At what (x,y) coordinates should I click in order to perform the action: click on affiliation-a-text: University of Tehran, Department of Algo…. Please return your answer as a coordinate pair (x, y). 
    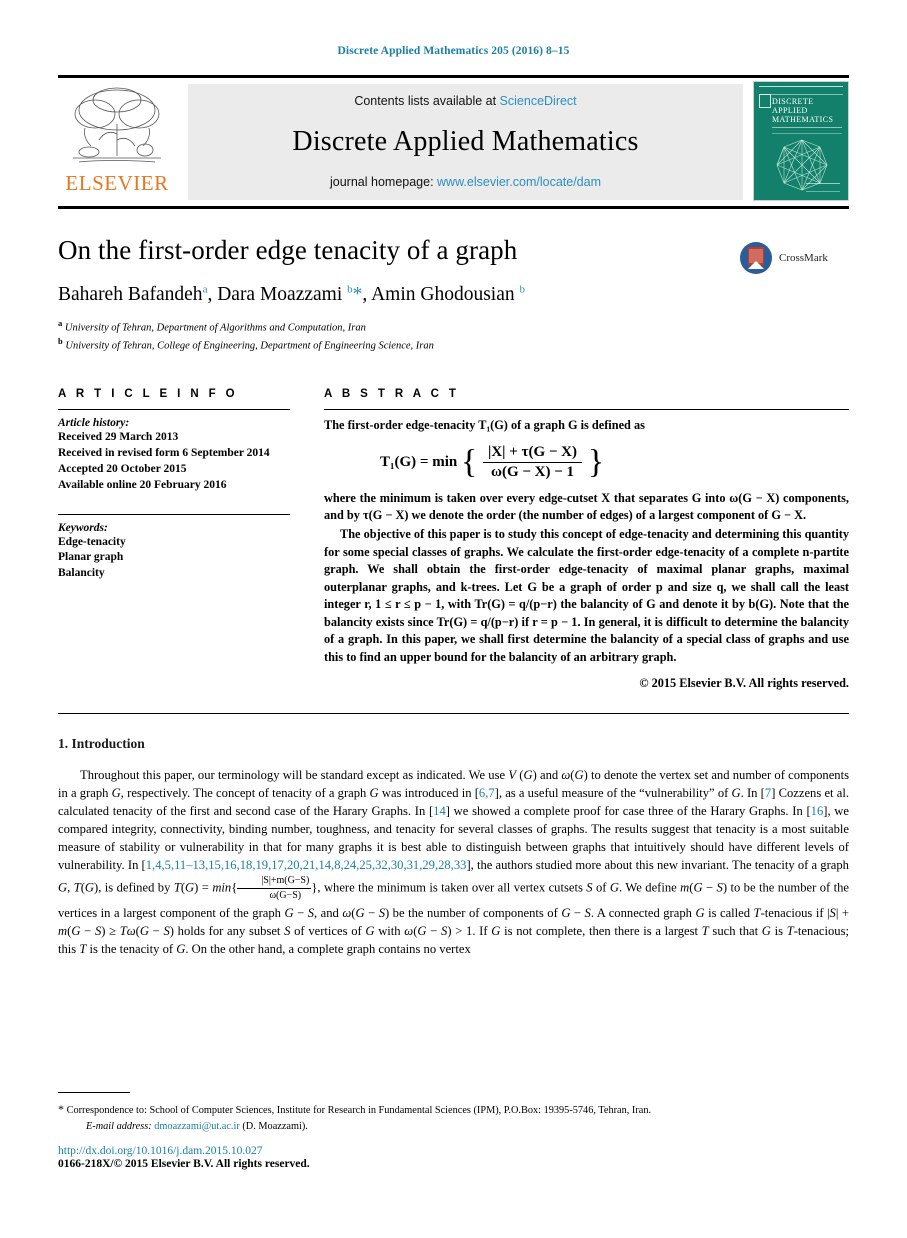
    Looking at the image, I should click on (215, 328).